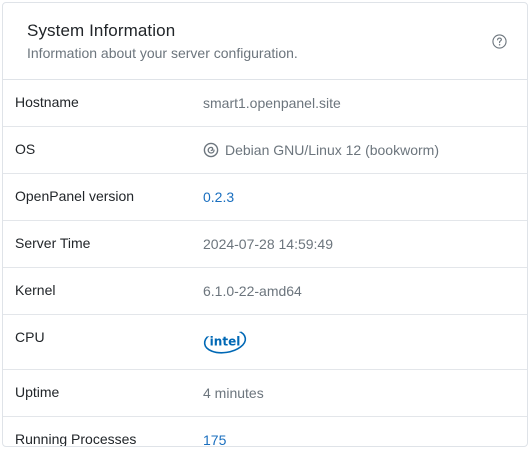  What do you see at coordinates (75, 196) in the screenshot?
I see `row-label: OpenPanel version` at bounding box center [75, 196].